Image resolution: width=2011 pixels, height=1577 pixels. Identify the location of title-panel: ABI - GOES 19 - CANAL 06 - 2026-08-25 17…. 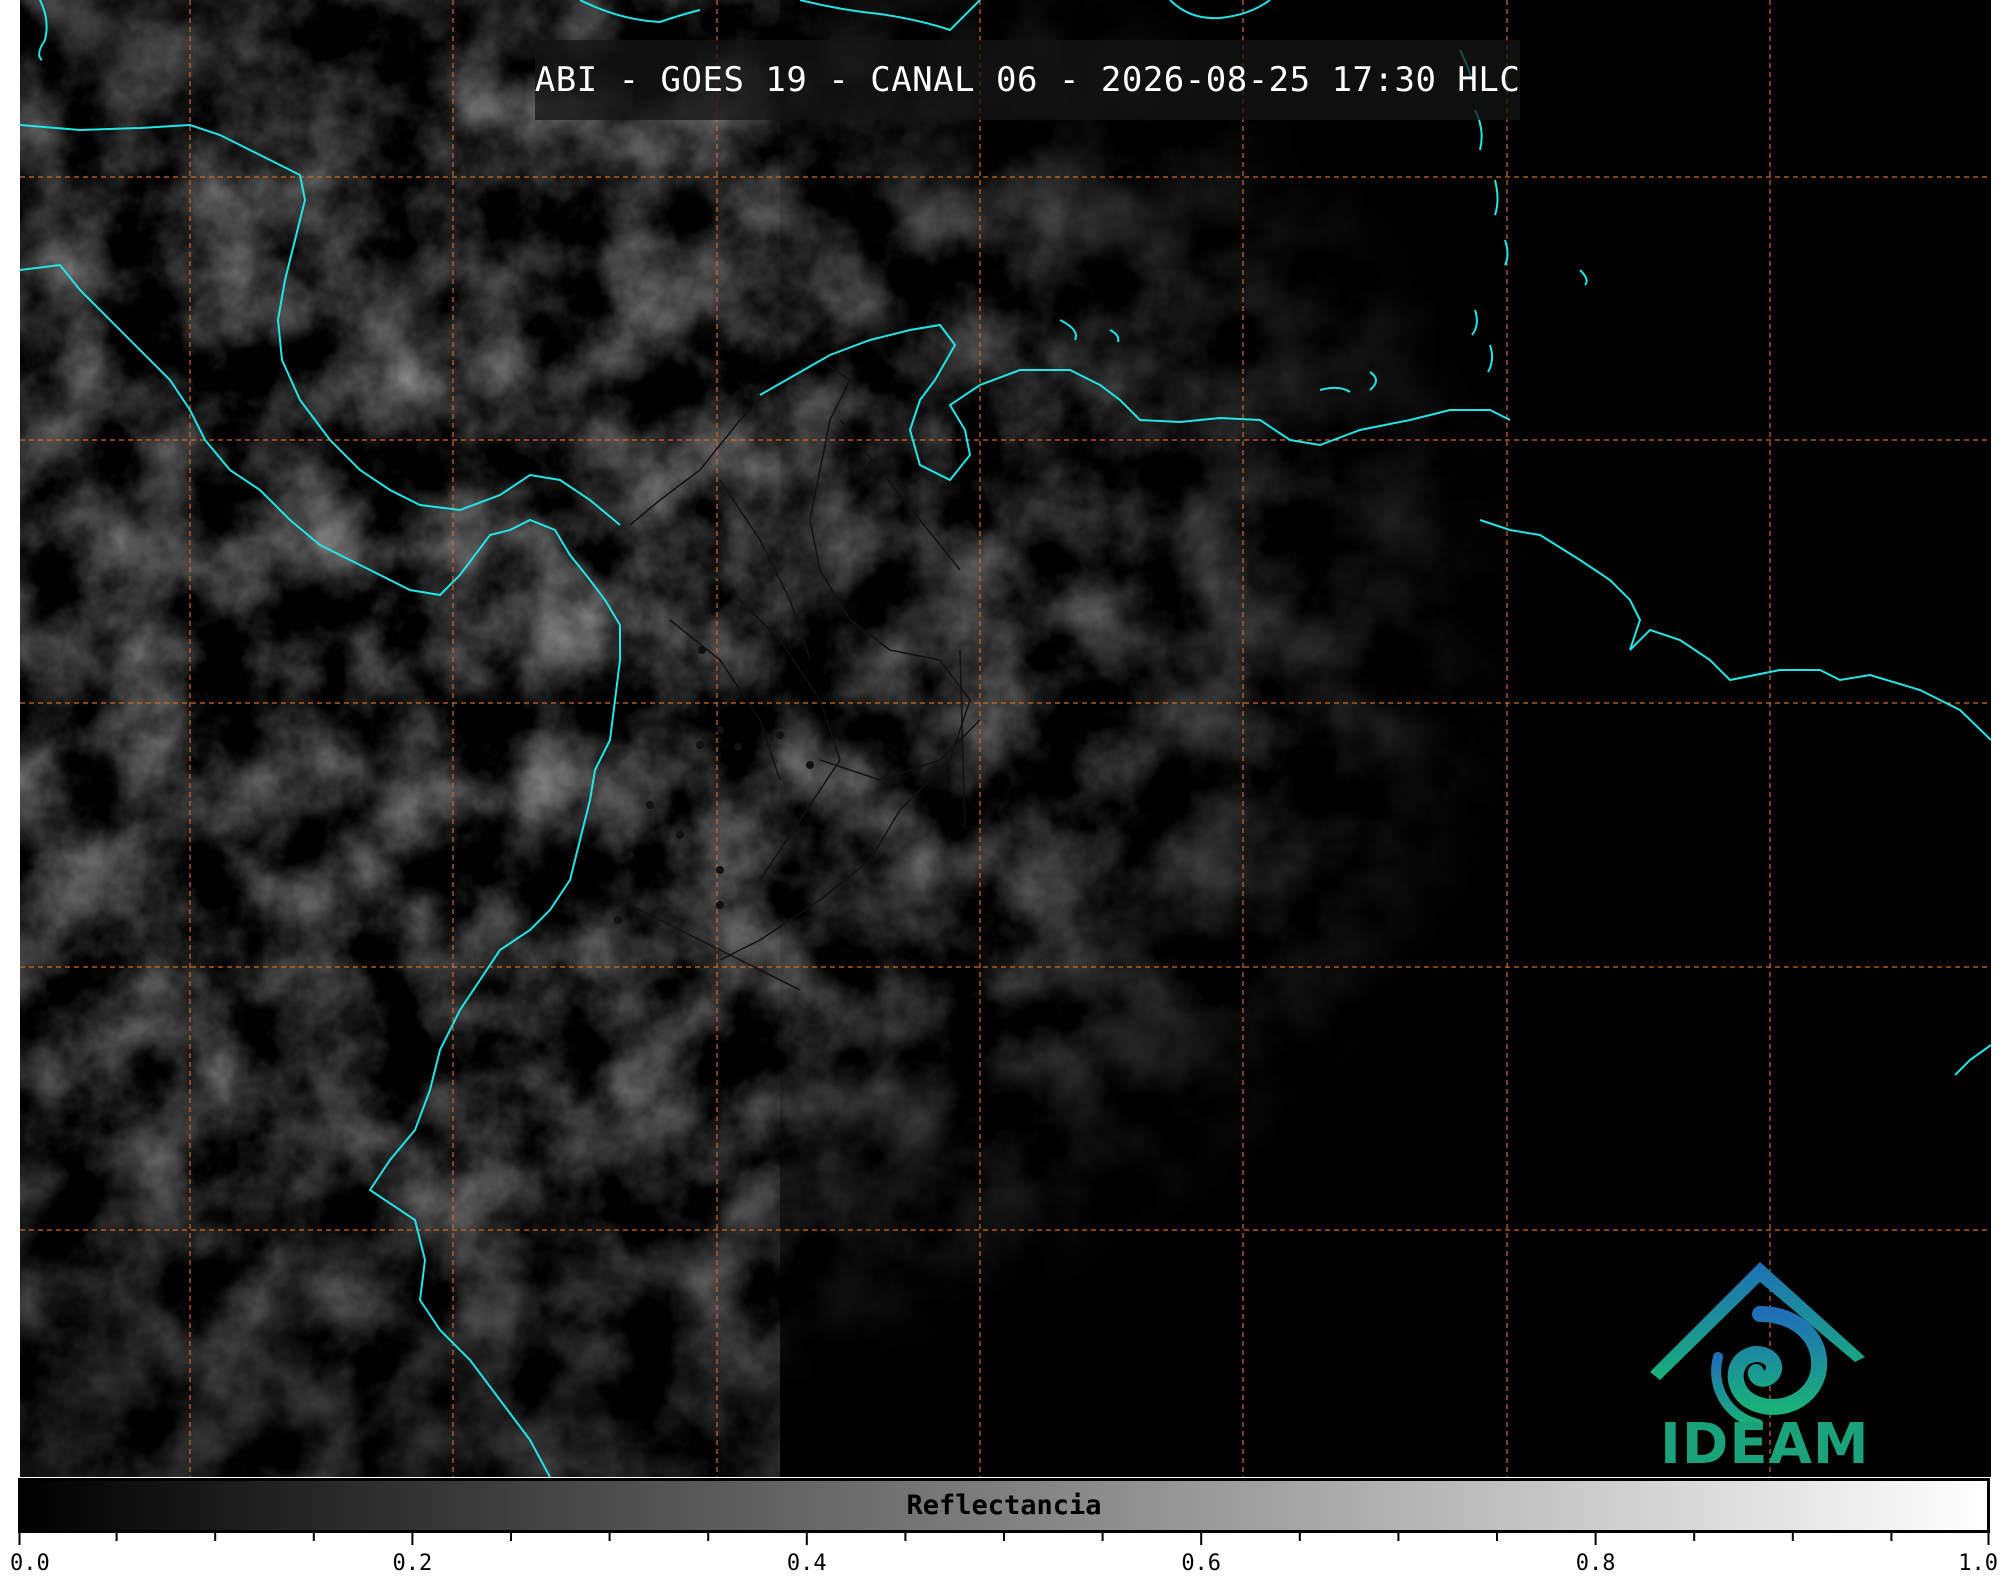
(1027, 80).